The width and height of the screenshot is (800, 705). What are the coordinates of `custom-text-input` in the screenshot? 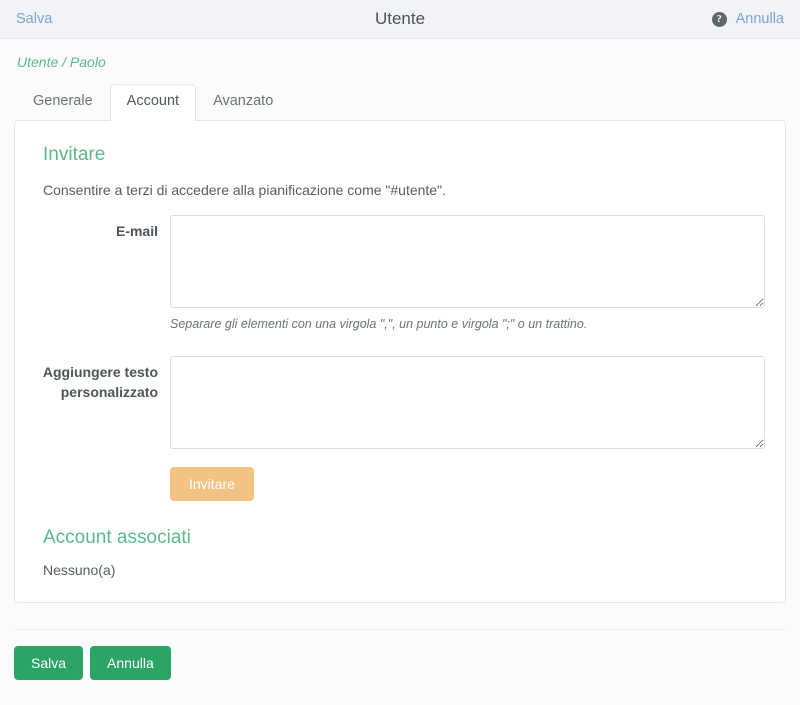 It's located at (467, 403).